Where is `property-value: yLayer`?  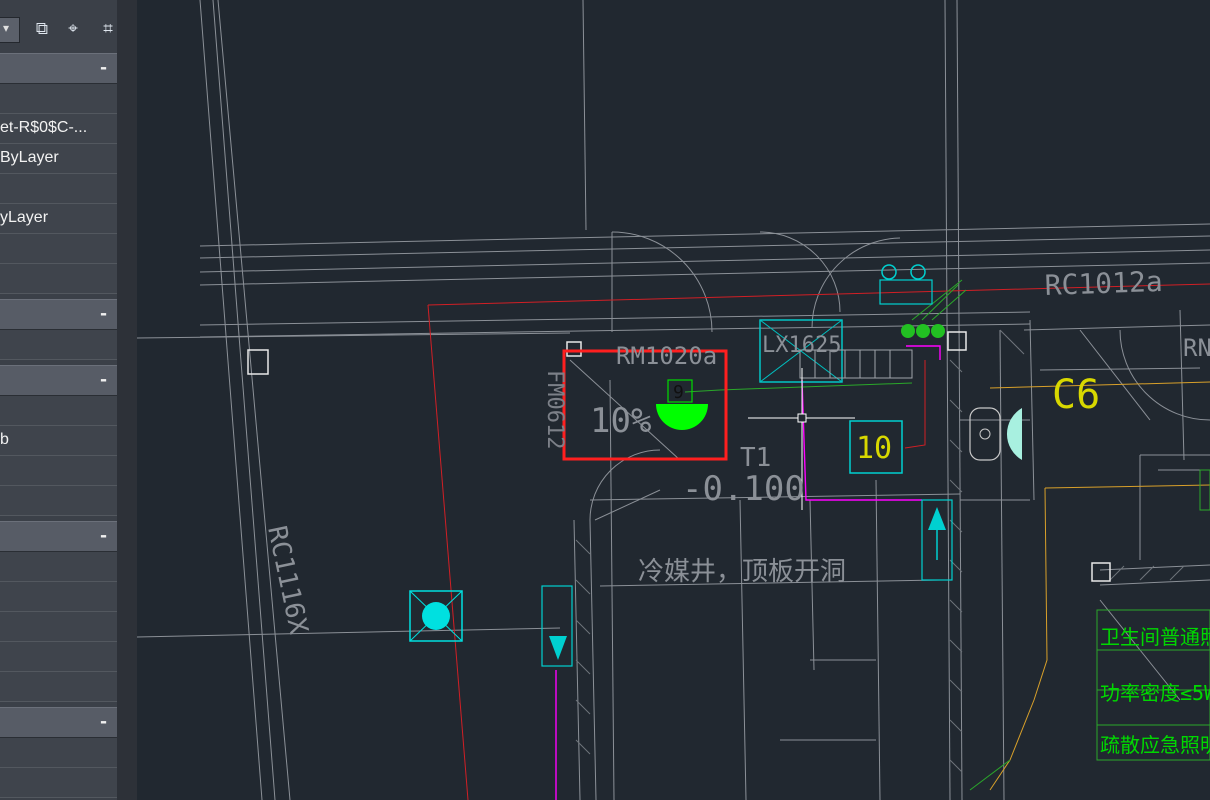
property-value: yLayer is located at coordinates (24, 217).